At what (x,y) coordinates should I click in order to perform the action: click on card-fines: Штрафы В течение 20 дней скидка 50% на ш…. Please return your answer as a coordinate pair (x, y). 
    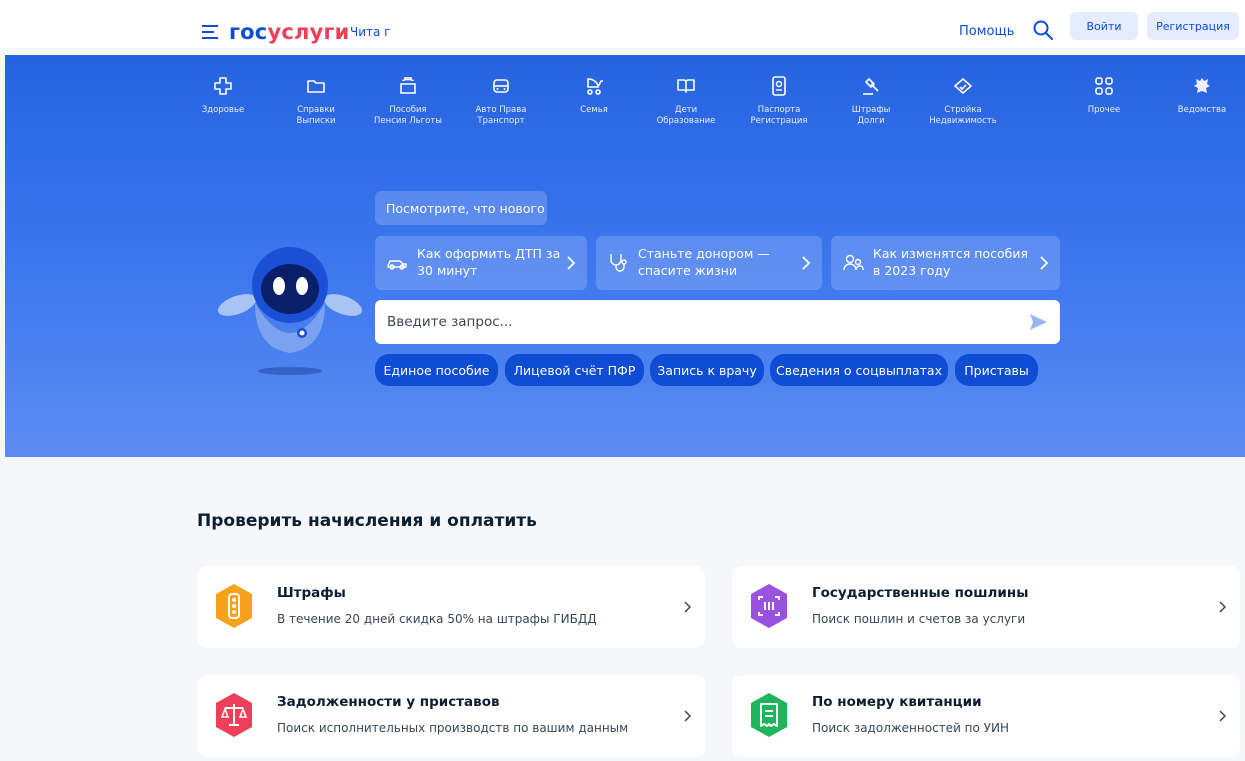
    Looking at the image, I should click on (451, 607).